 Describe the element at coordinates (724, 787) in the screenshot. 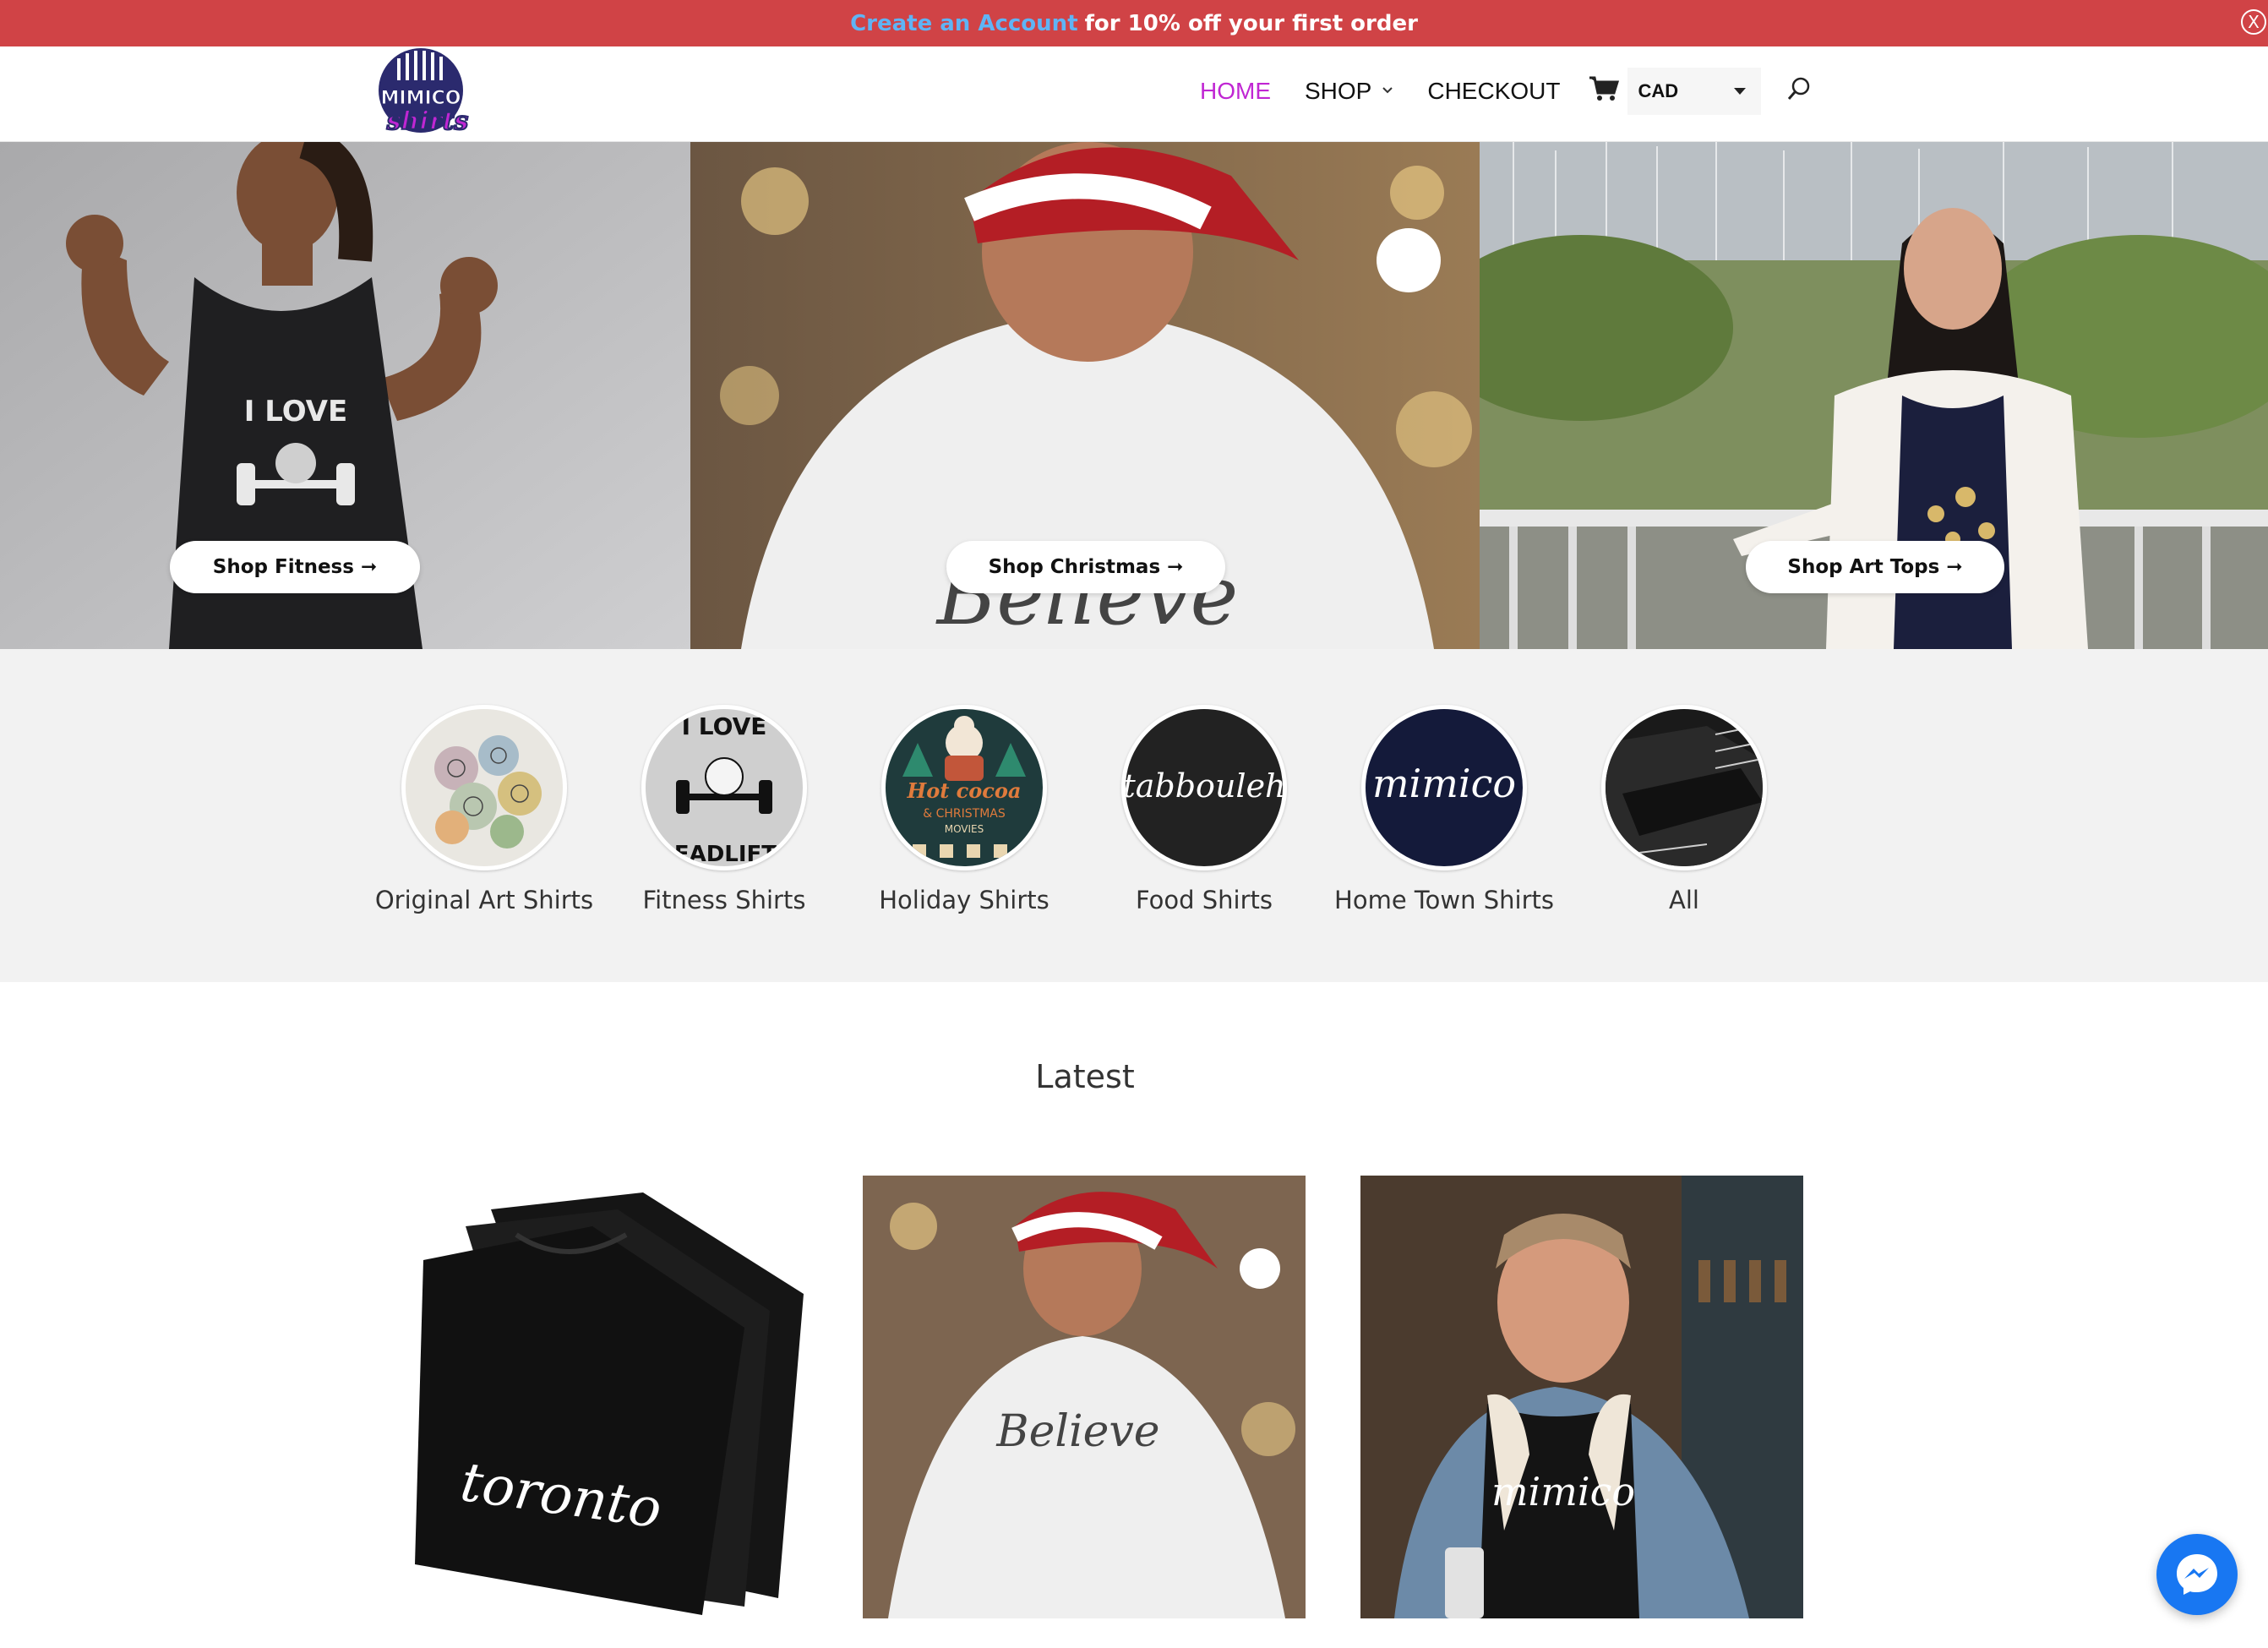

I see `category-image: I LOVE DEADLIFTS` at that location.